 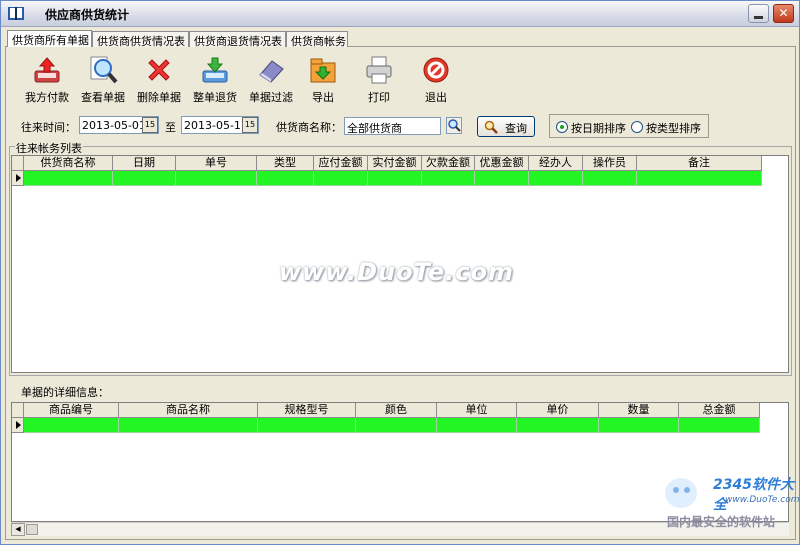 I want to click on tab-supply-report: 供货商供货情况表, so click(x=140, y=39).